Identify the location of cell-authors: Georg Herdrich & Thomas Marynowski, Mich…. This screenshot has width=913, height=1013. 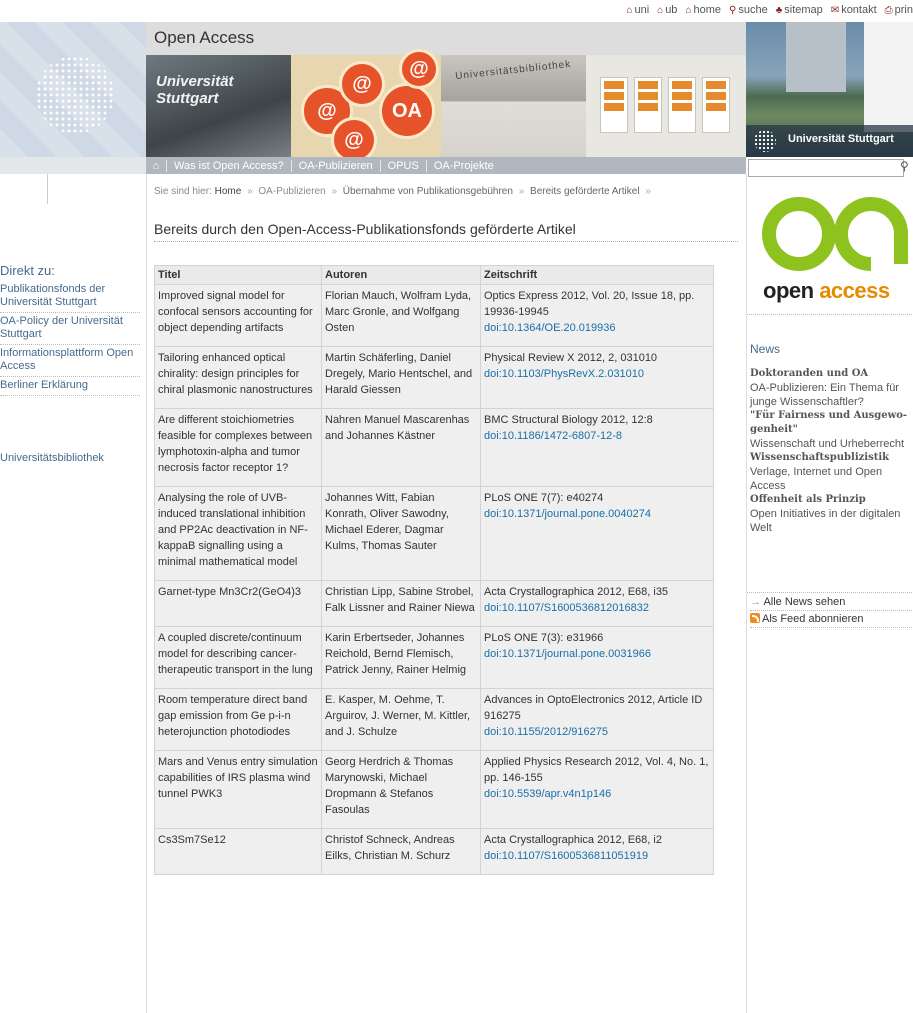
(401, 789).